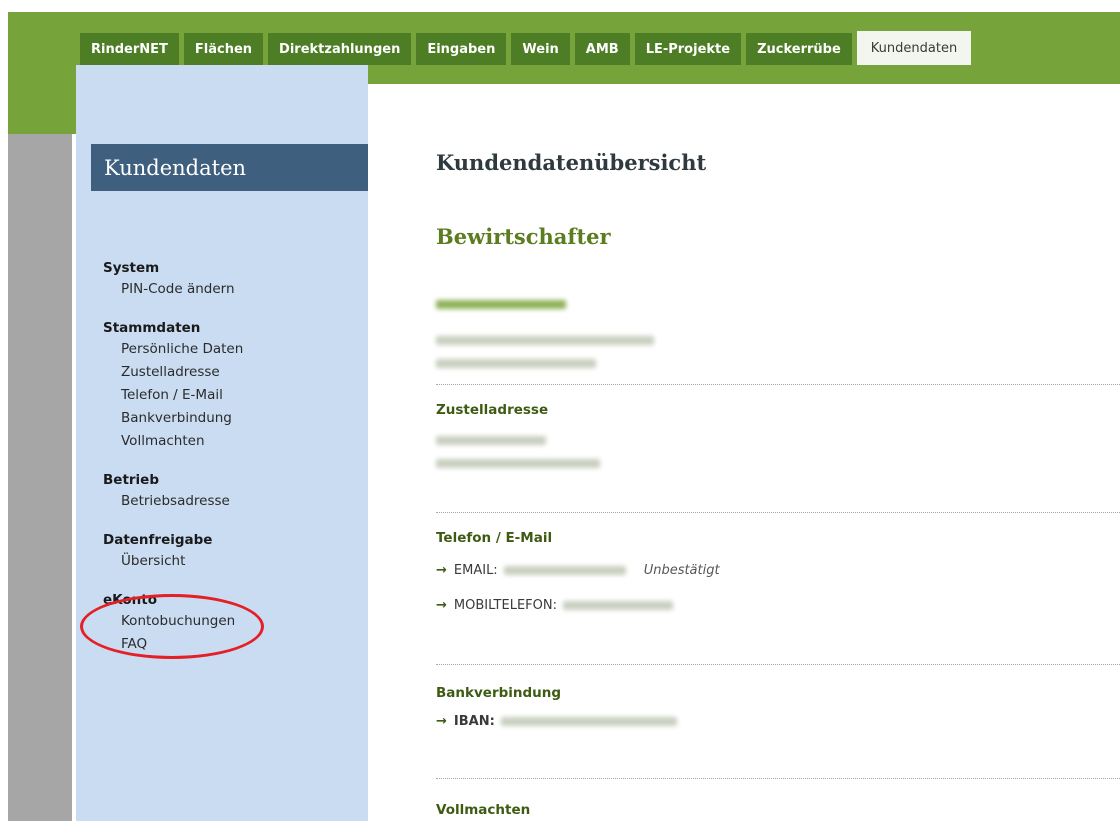 The height and width of the screenshot is (821, 1120). What do you see at coordinates (799, 49) in the screenshot?
I see `tab-zuckerruebe: Zuckerrübe` at bounding box center [799, 49].